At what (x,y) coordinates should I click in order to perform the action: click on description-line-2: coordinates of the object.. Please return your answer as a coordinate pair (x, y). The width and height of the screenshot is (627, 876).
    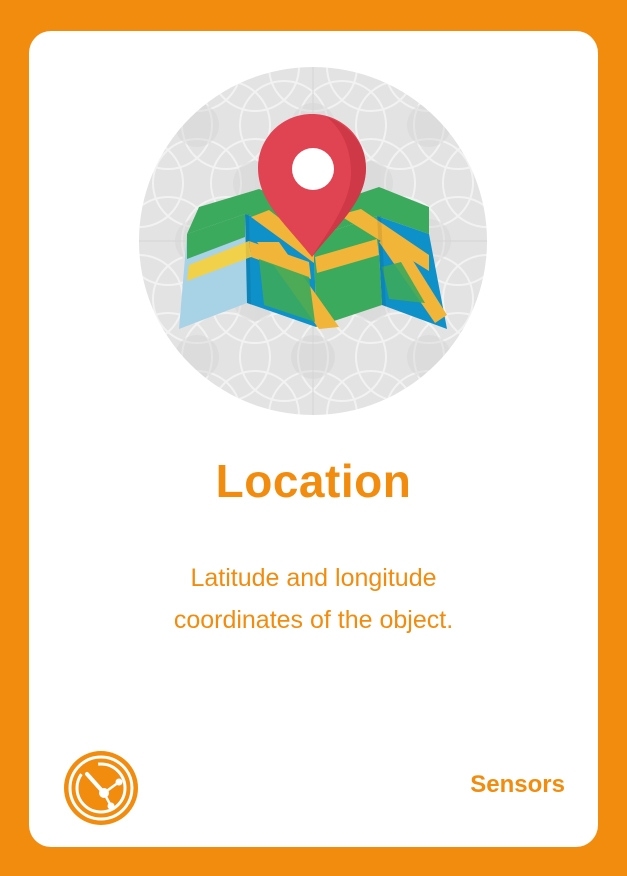
    Looking at the image, I should click on (313, 620).